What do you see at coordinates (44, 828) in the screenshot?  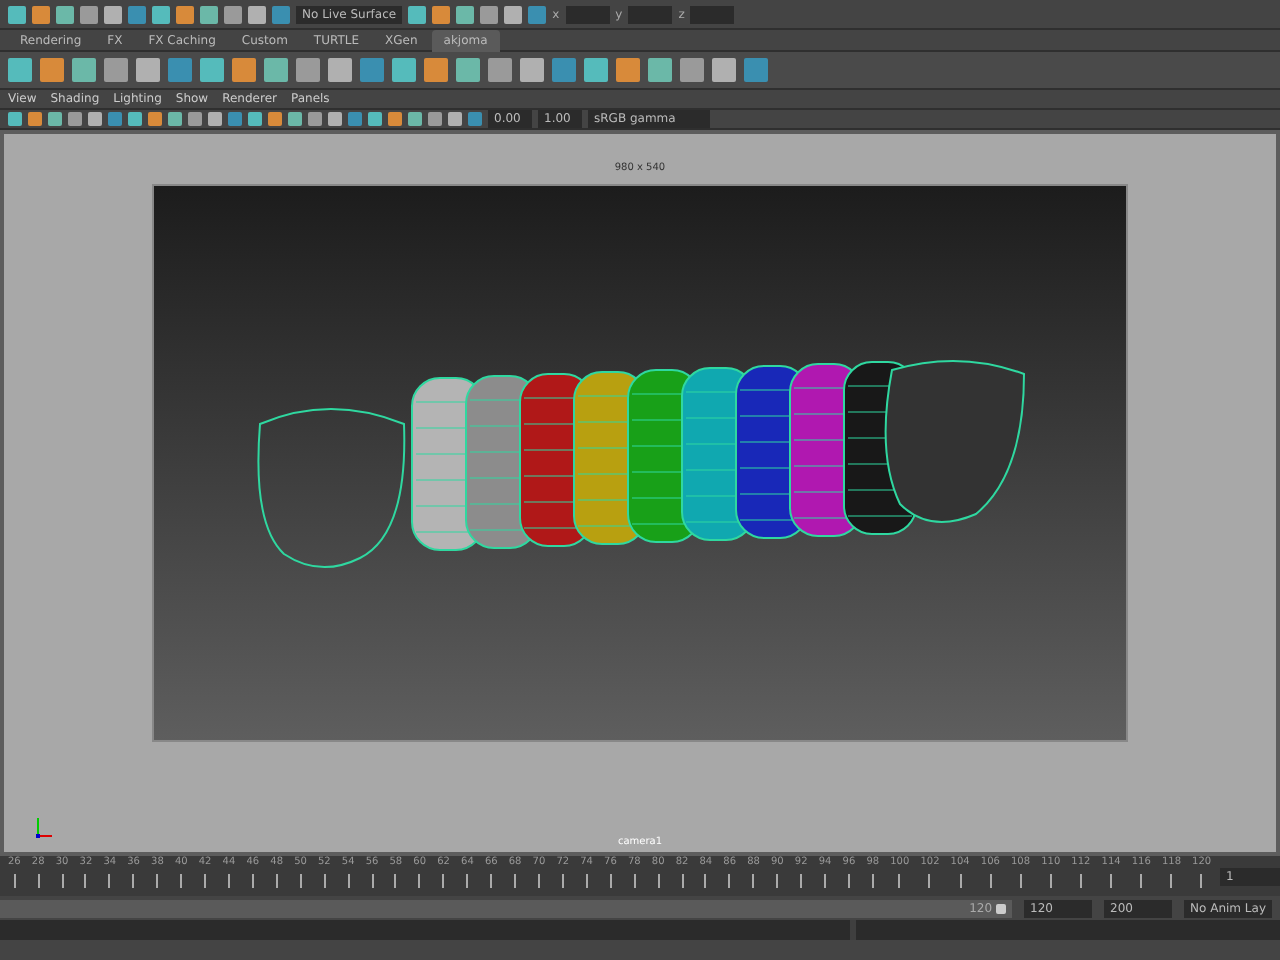 I see `axis-icon` at bounding box center [44, 828].